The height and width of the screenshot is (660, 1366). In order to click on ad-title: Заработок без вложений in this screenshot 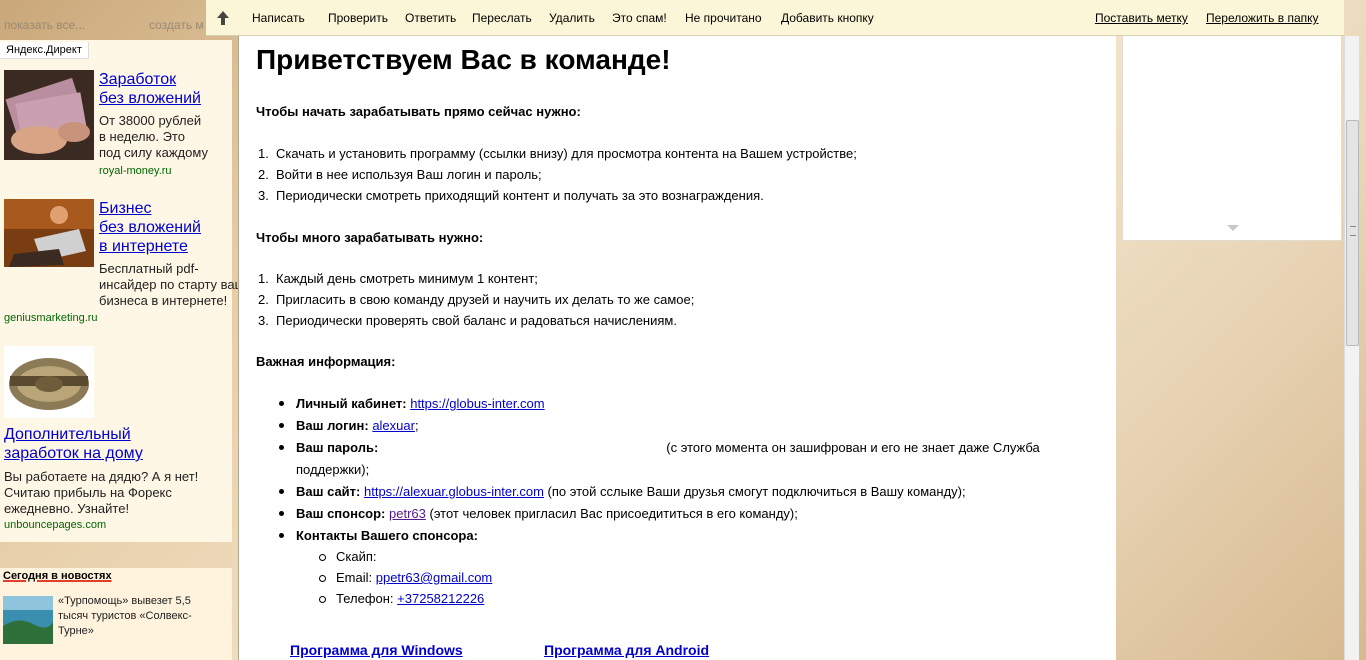, I will do `click(150, 89)`.